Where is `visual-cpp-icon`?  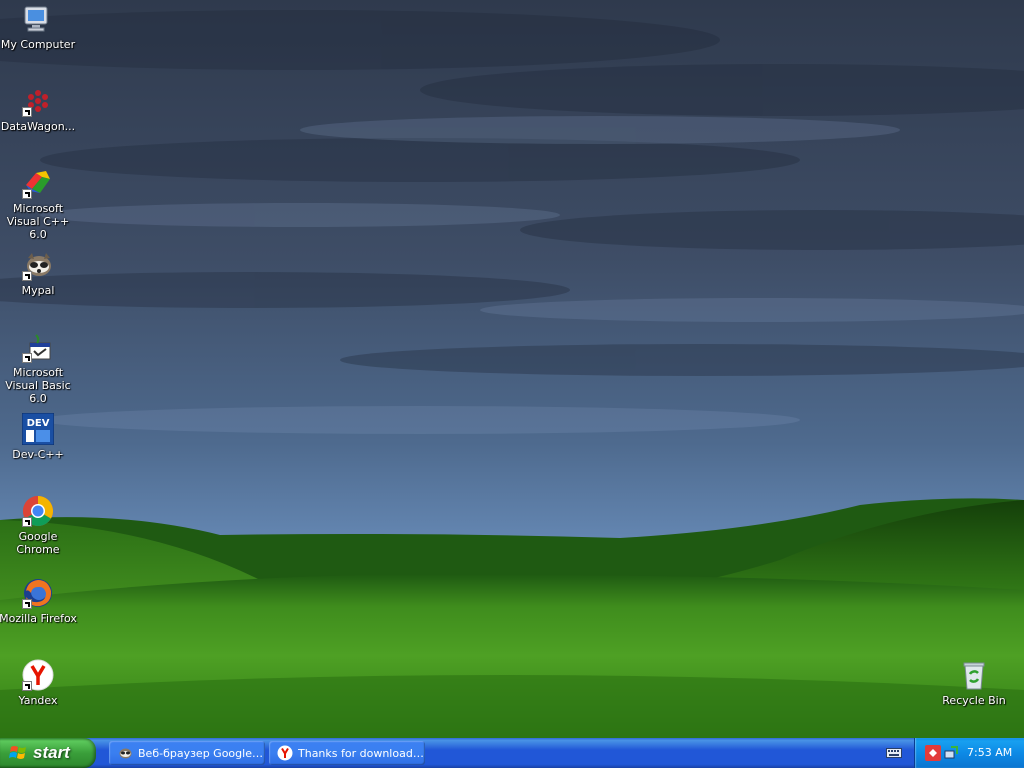 visual-cpp-icon is located at coordinates (38, 183).